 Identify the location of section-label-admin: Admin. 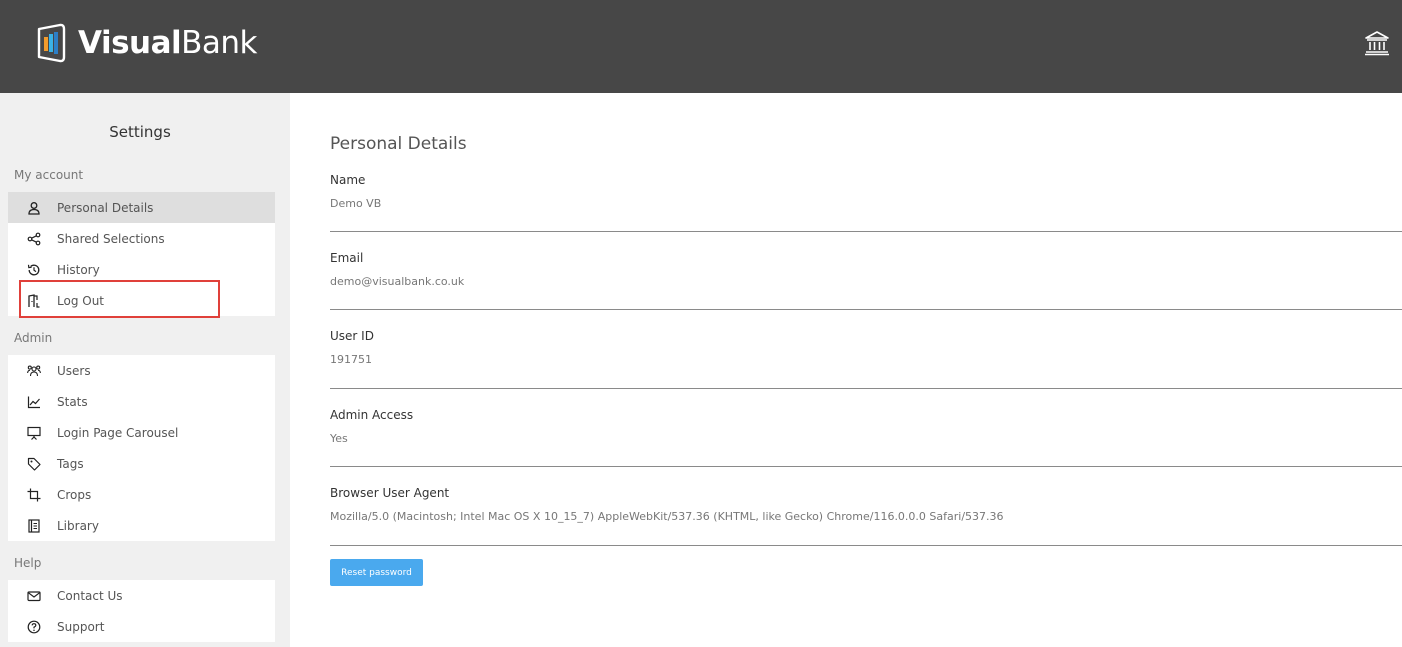
(33, 338).